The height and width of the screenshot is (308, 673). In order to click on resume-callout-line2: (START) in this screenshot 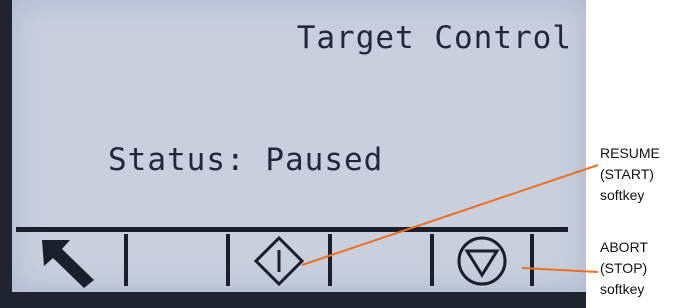, I will do `click(627, 174)`.